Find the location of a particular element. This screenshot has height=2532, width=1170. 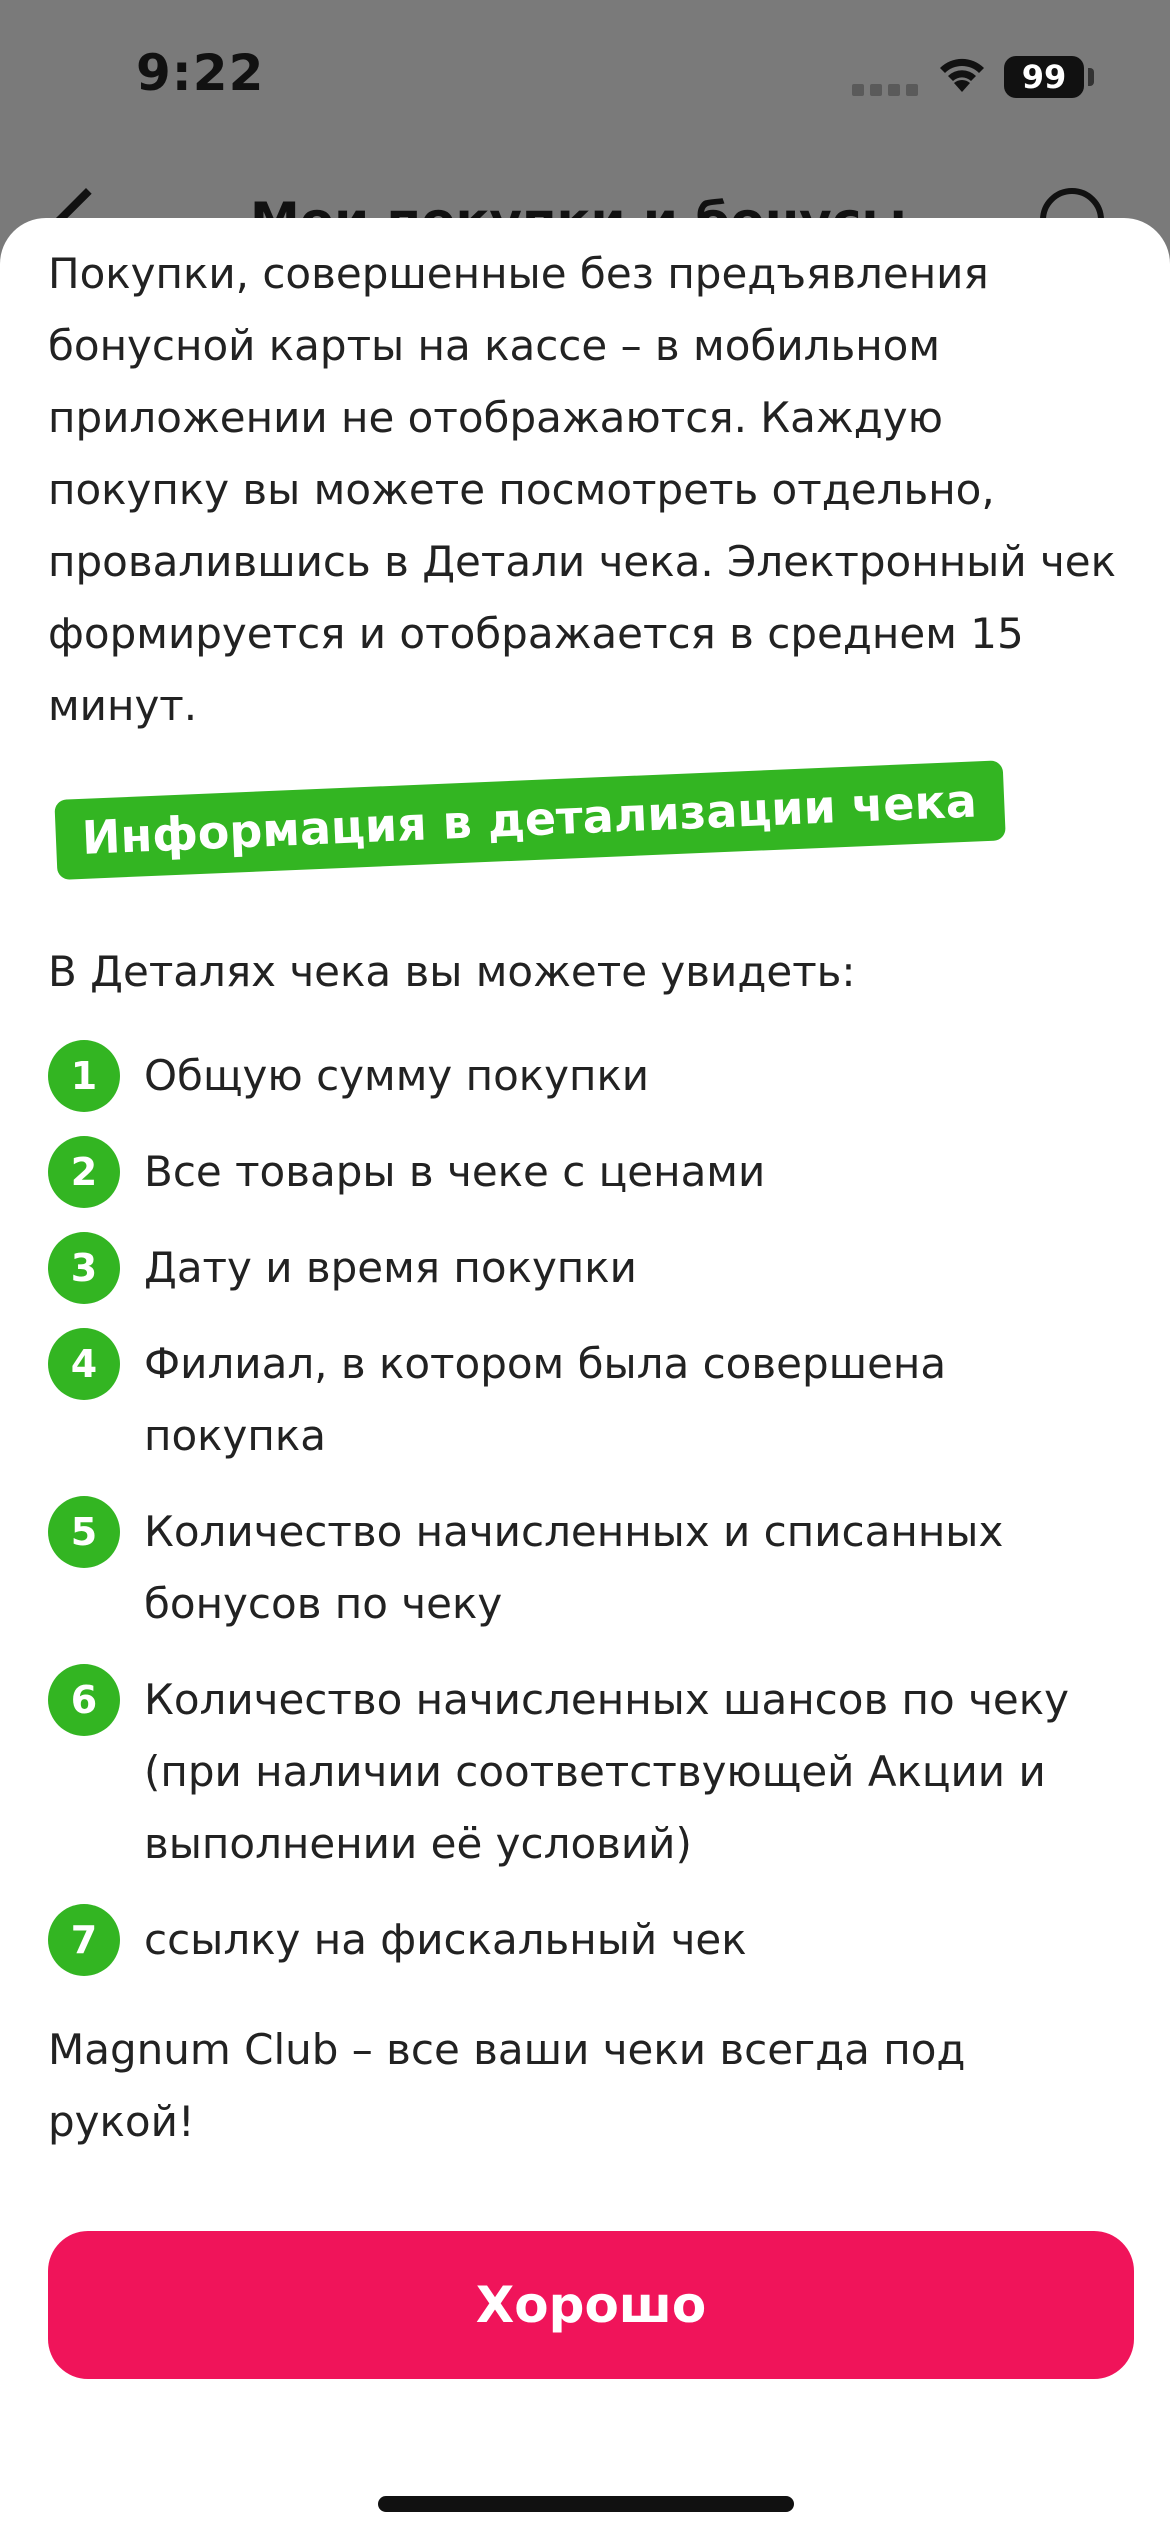

list-item-text: Общую сумму покупки is located at coordinates (397, 1075).